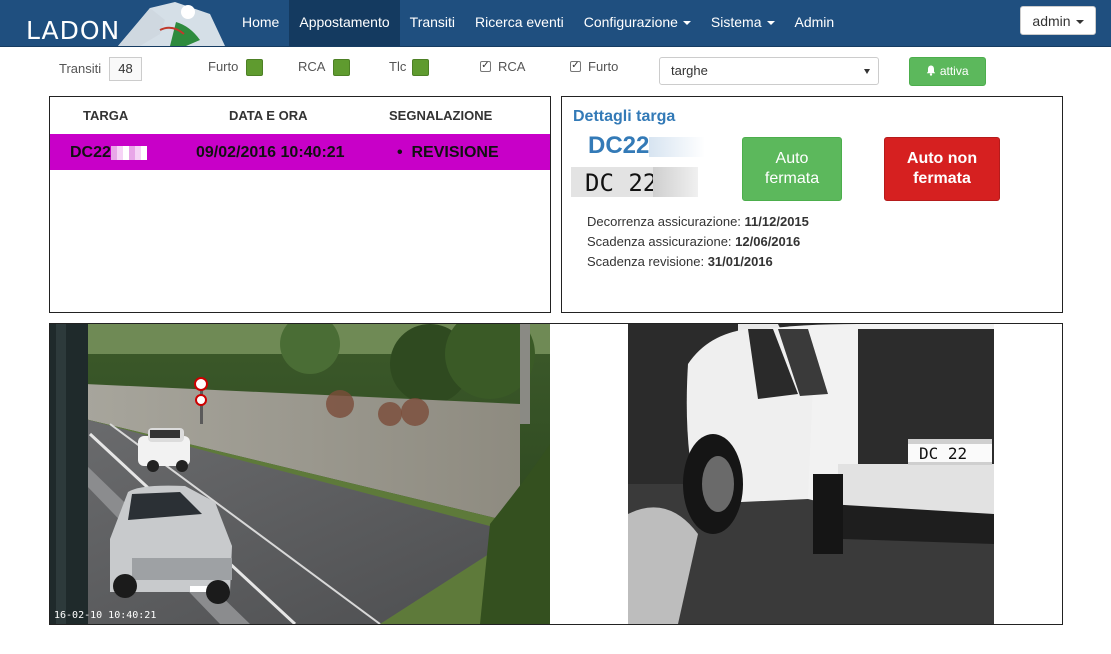 This screenshot has height=654, width=1111. Describe the element at coordinates (942, 158) in the screenshot. I see `auto-non-fermata-line1: Auto non` at that location.